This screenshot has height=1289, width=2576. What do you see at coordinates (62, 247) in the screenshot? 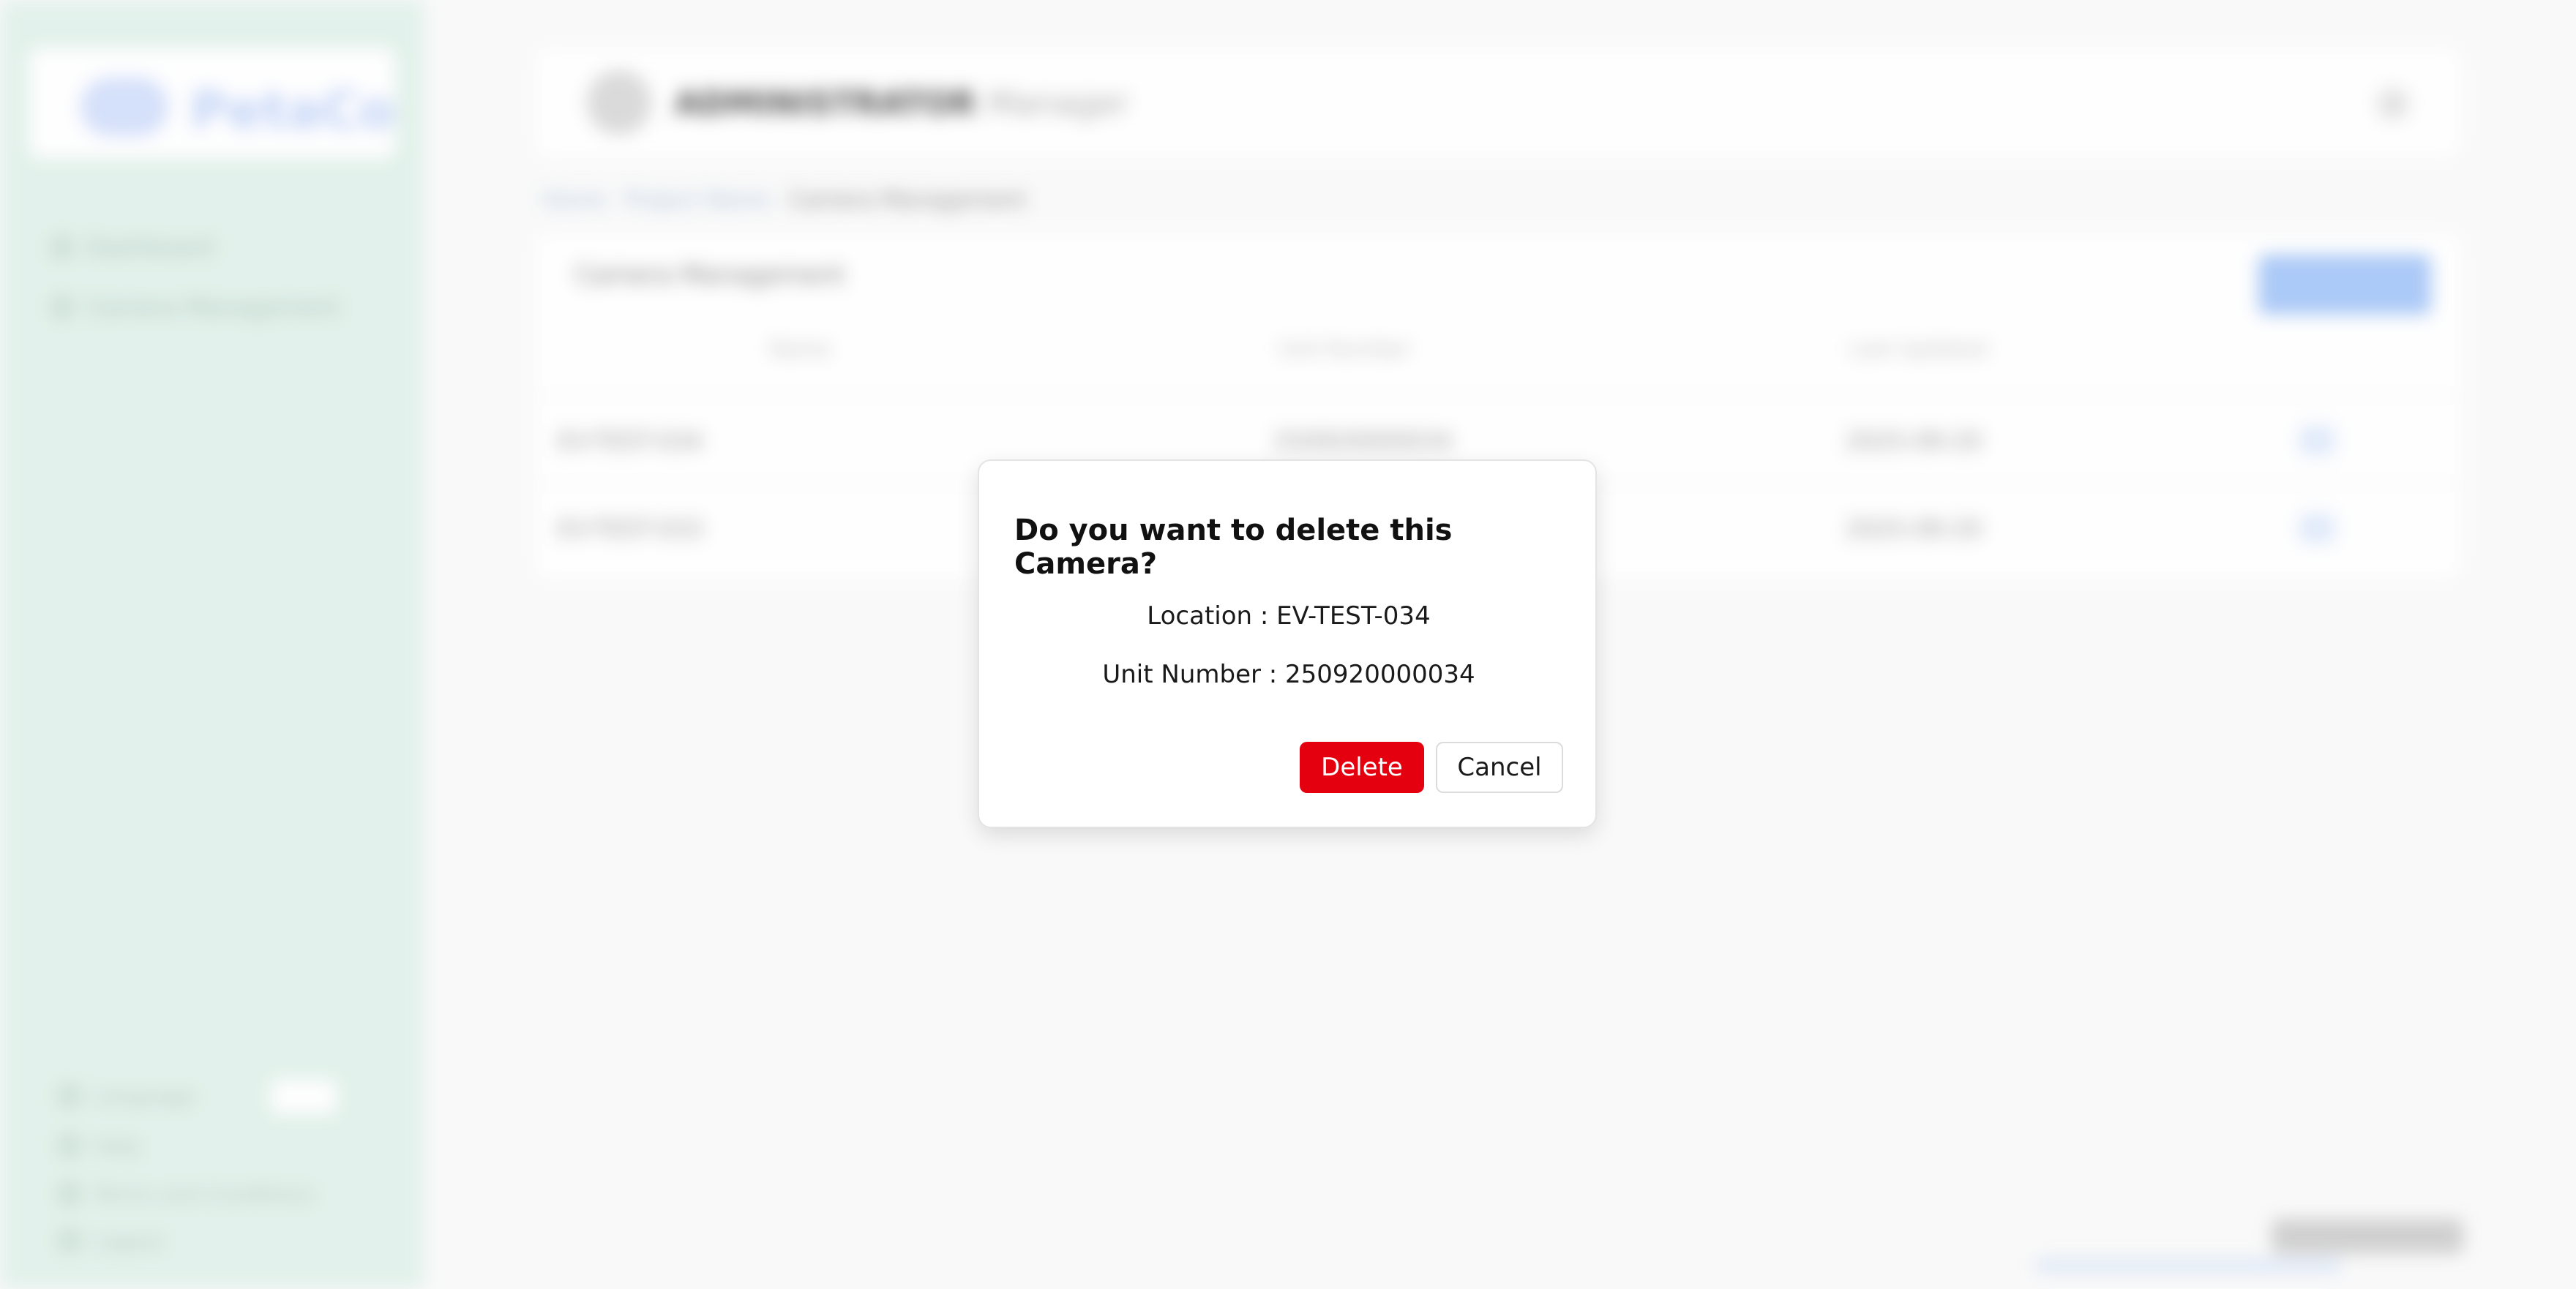
I see `dashboard-icon` at bounding box center [62, 247].